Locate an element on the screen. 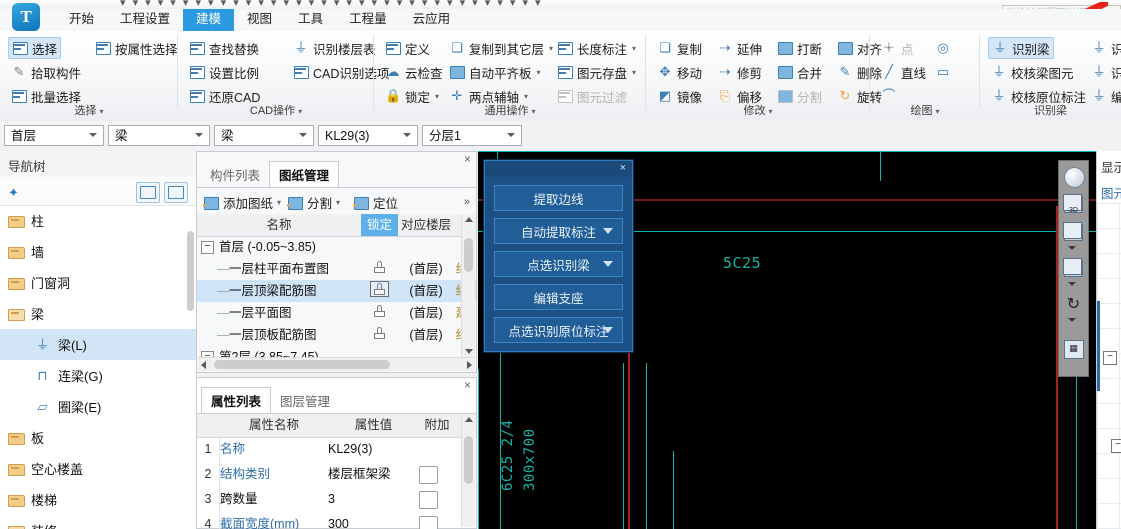 Image resolution: width=1121 pixels, height=529 pixels. display-row-expander-1: − is located at coordinates (1110, 358).